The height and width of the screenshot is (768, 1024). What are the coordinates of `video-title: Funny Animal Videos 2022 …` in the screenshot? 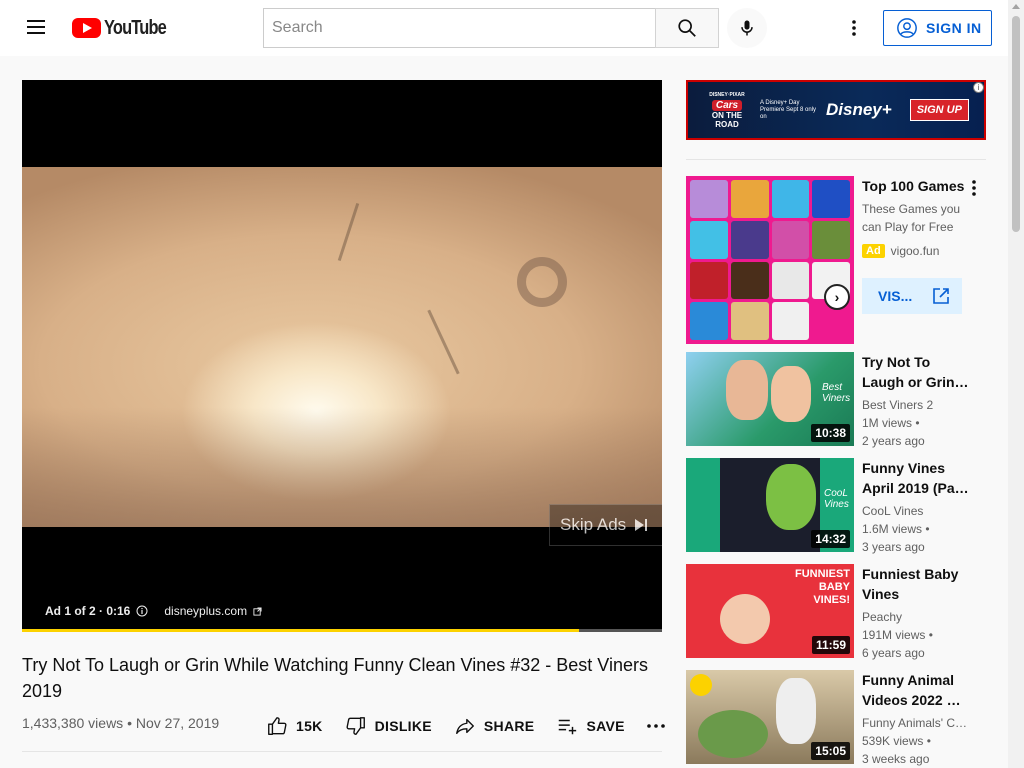 It's located at (916, 690).